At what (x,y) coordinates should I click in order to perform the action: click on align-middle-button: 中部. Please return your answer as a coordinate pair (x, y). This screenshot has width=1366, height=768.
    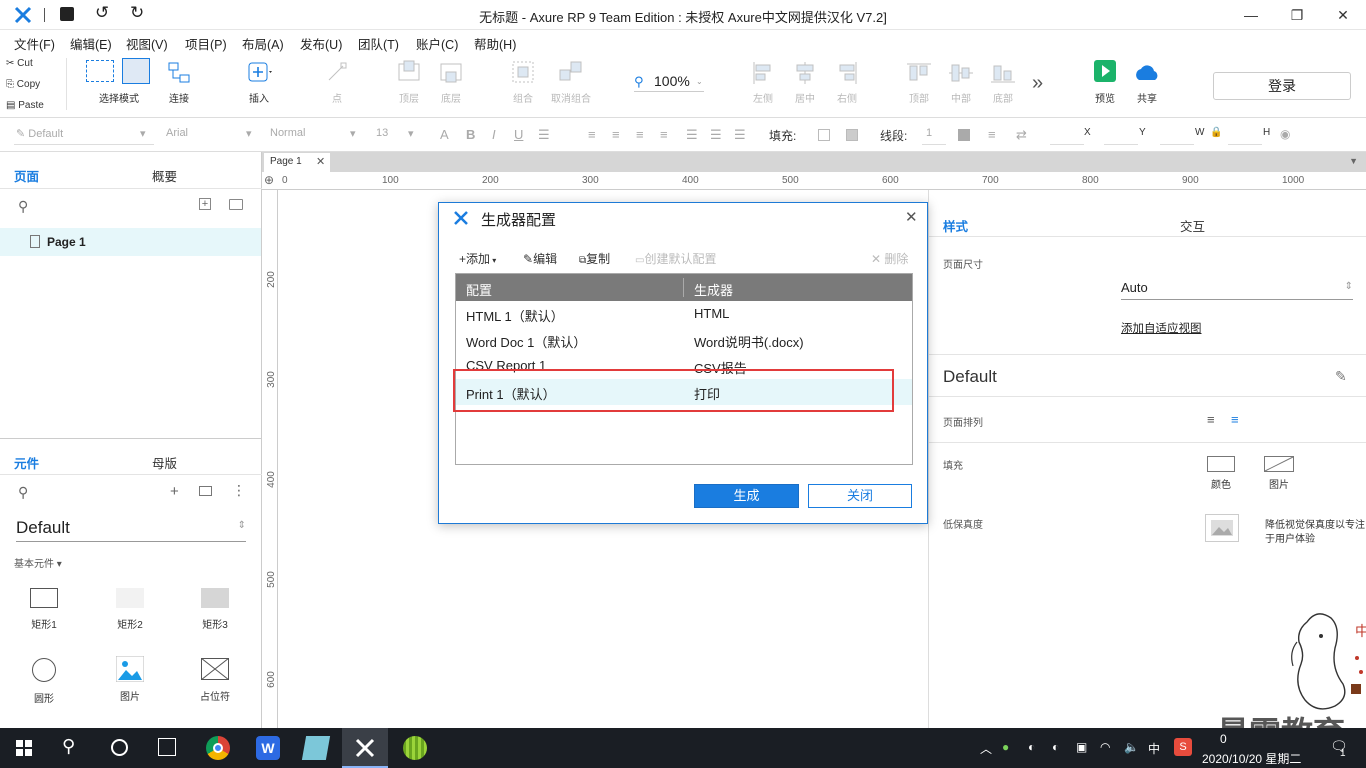
    Looking at the image, I should click on (961, 82).